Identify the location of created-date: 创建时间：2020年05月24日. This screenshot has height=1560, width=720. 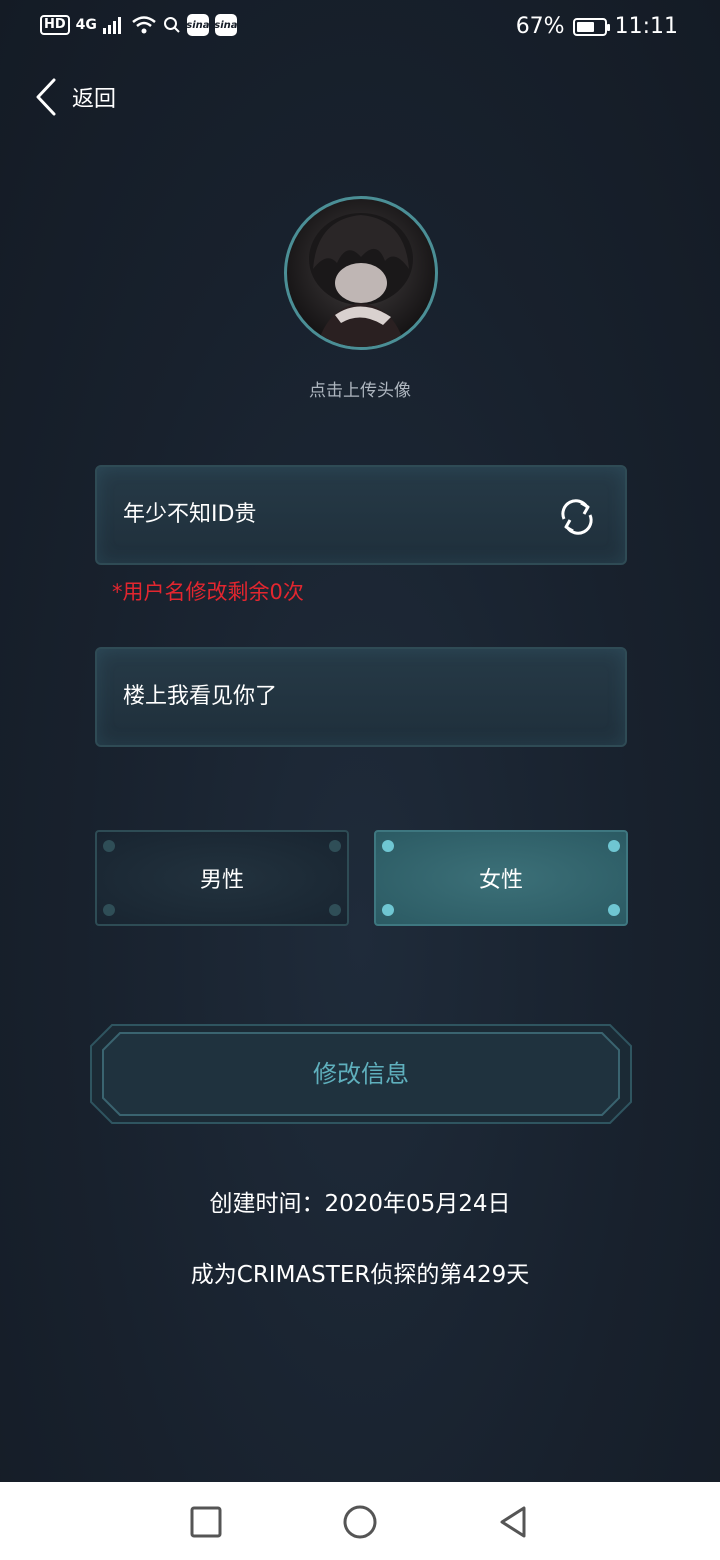
(360, 1204).